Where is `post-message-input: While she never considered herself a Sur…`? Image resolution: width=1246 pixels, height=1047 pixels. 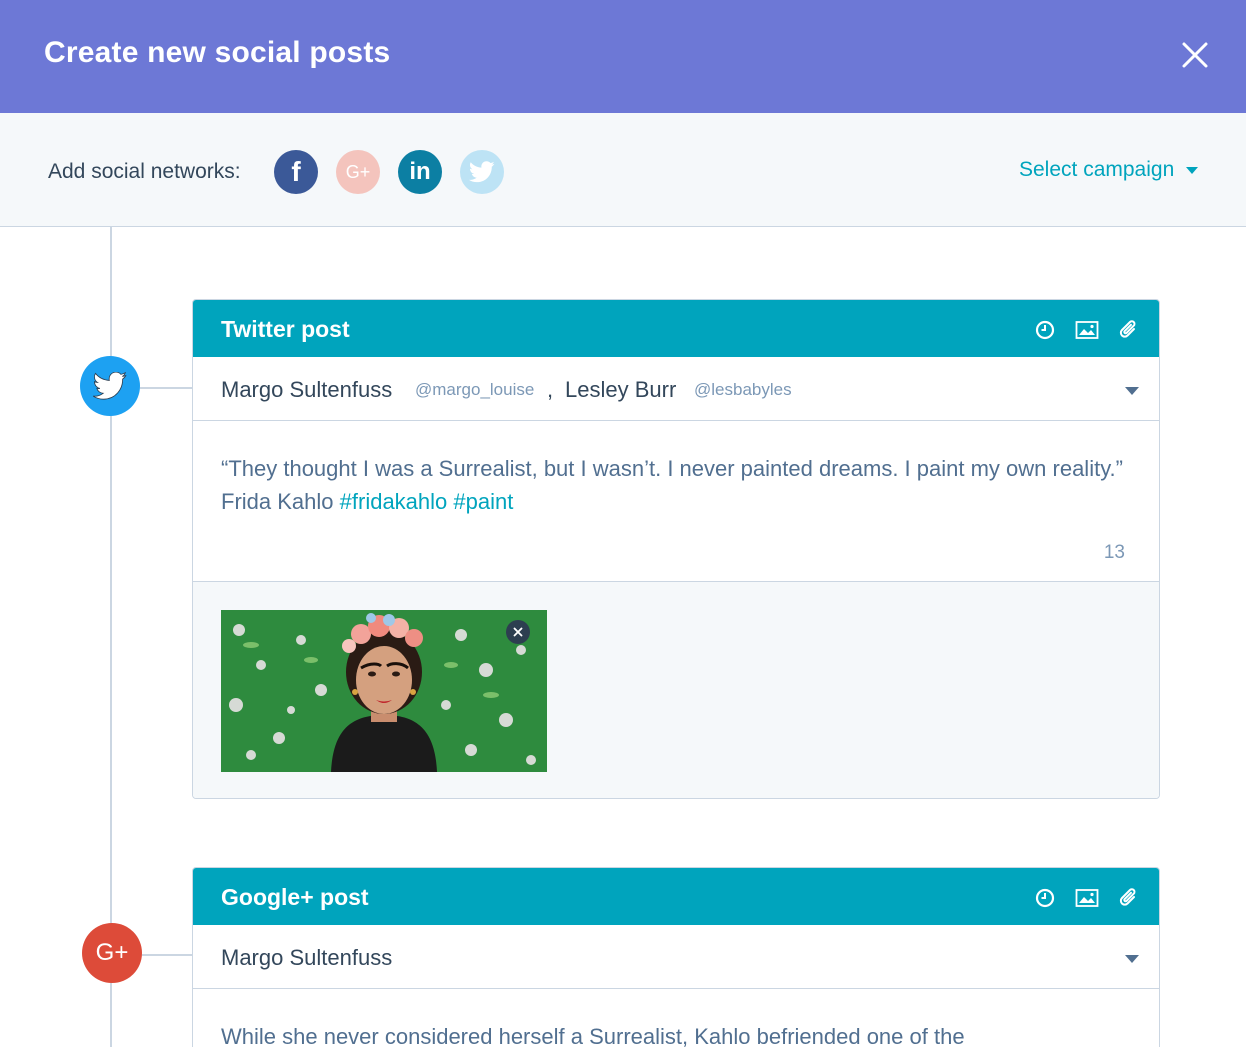 post-message-input: While she never considered herself a Sur… is located at coordinates (678, 1033).